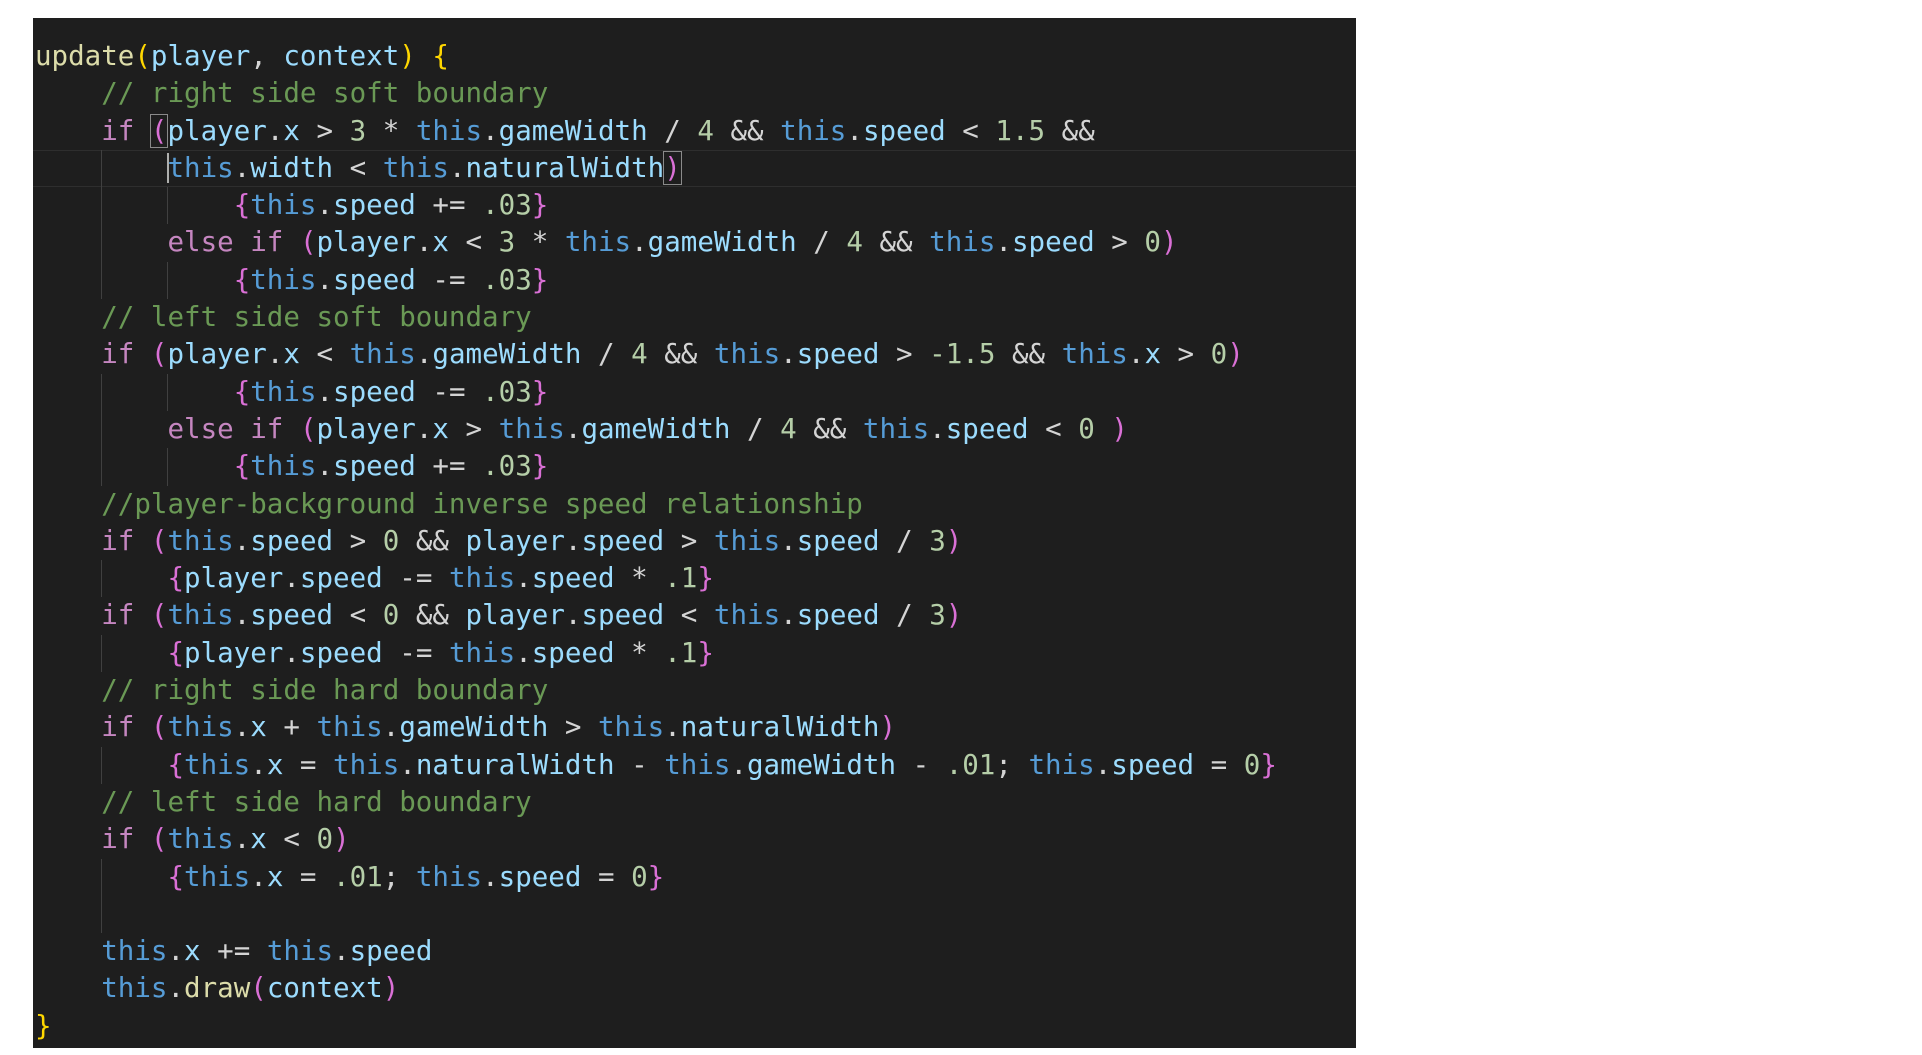 Image resolution: width=1922 pixels, height=1055 pixels. Describe the element at coordinates (694, 168) in the screenshot. I see `code-line: this.width < this.naturalWidth)` at that location.